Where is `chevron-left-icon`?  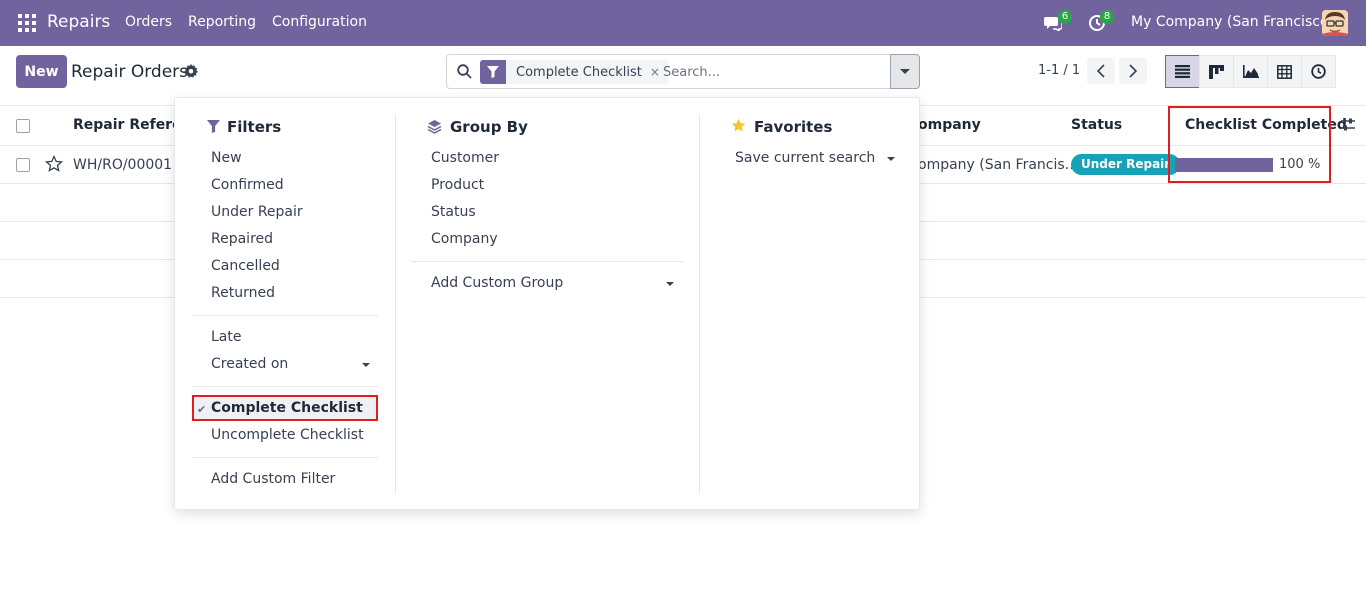
chevron-left-icon is located at coordinates (1100, 71).